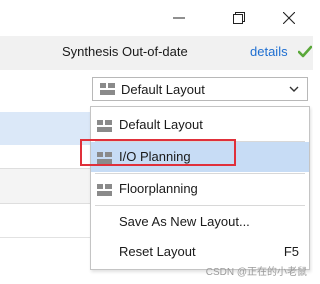 This screenshot has width=320, height=284. I want to click on minimize-button, so click(179, 18).